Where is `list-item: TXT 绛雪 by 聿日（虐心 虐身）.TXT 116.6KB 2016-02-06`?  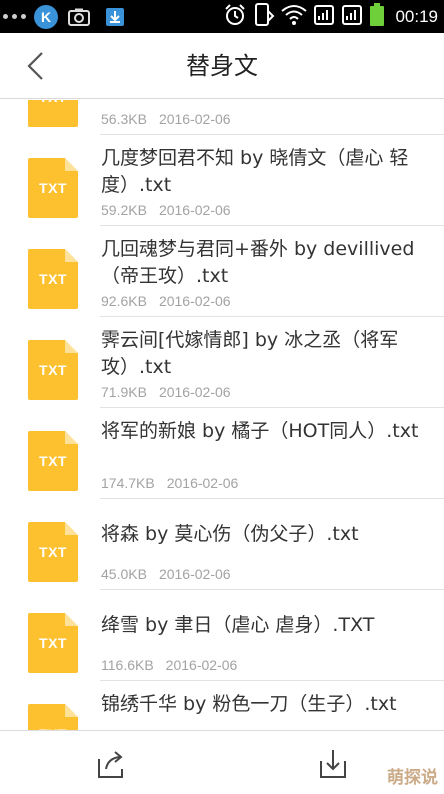 list-item: TXT 绛雪 by 聿日（虐心 虐身）.TXT 116.6KB 2016-02-06 is located at coordinates (222, 635).